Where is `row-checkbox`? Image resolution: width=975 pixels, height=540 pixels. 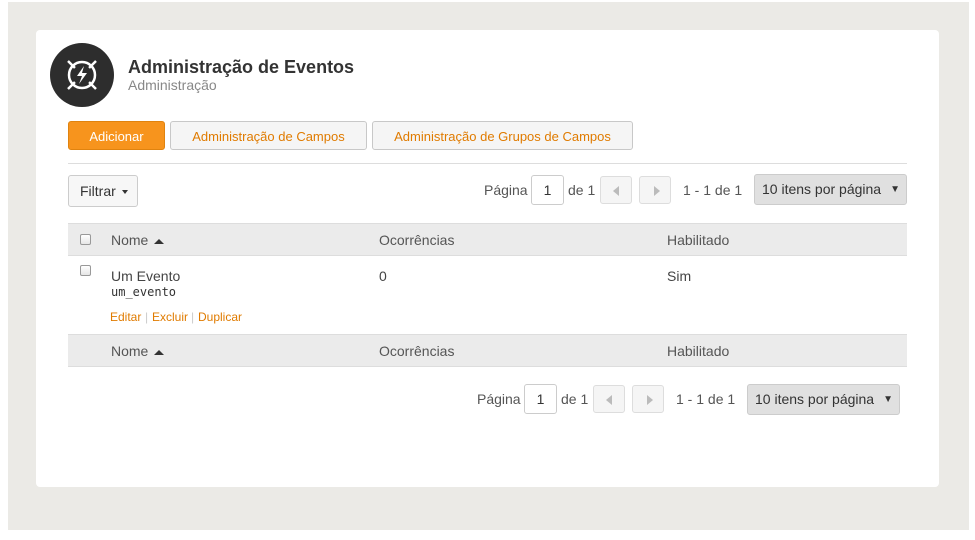
row-checkbox is located at coordinates (85, 270).